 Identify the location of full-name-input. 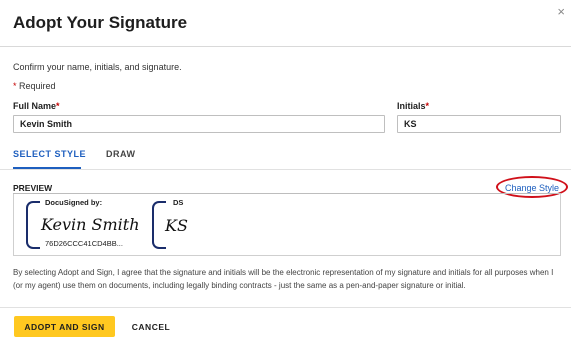
(199, 124).